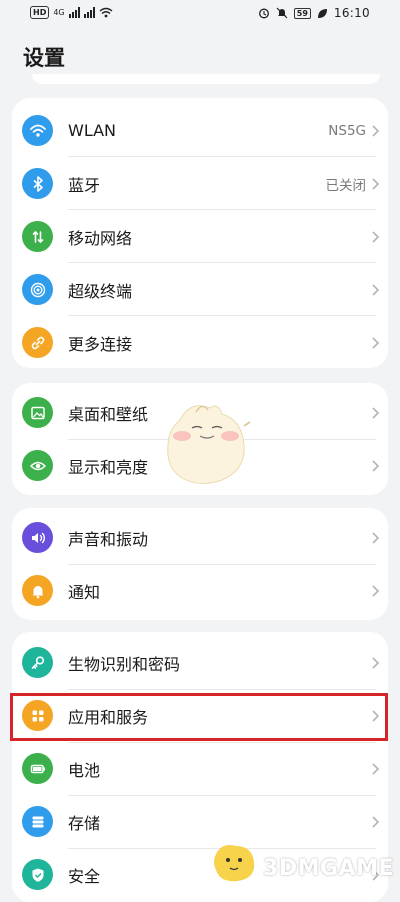 This screenshot has height=902, width=400. I want to click on mascot-watermark, so click(209, 444).